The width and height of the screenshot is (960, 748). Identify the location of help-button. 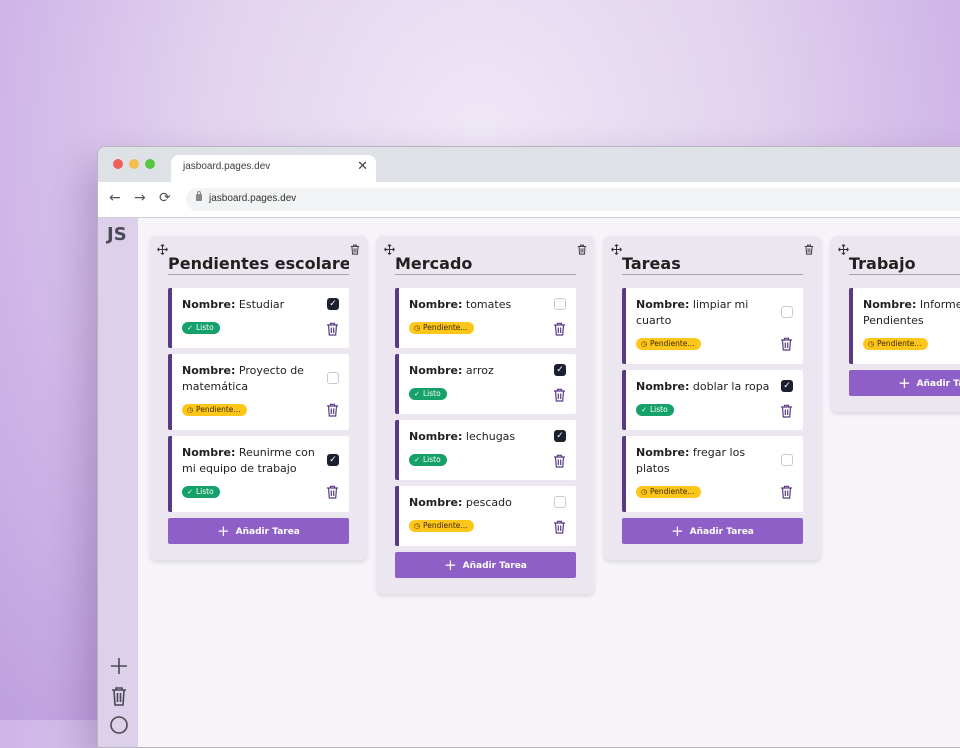
(119, 725).